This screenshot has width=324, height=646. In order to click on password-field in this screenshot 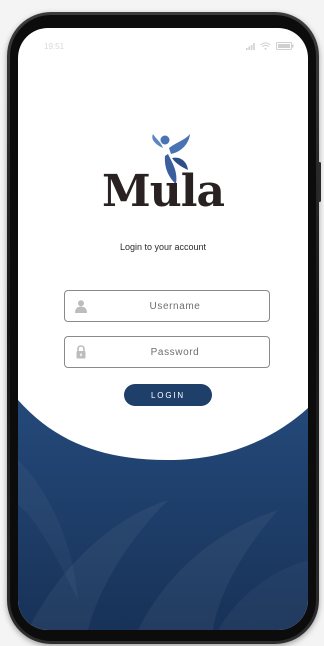, I will do `click(167, 352)`.